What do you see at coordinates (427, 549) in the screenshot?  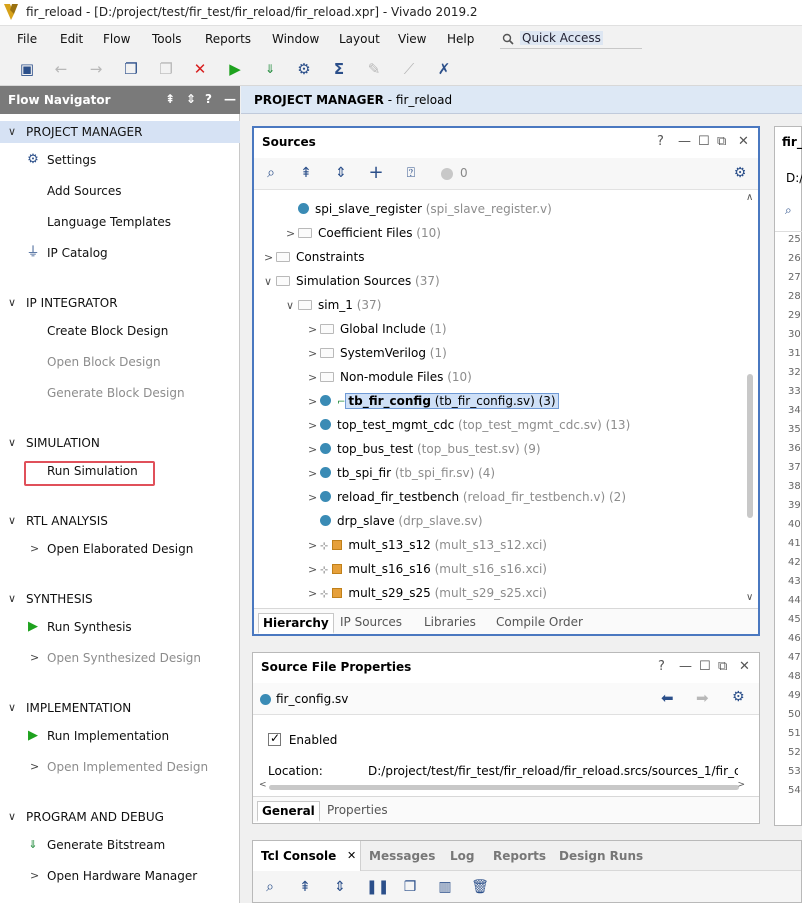 I see `tree-row: > ⊹ mult_s13_s12 (mult_s13_s12.xci)` at bounding box center [427, 549].